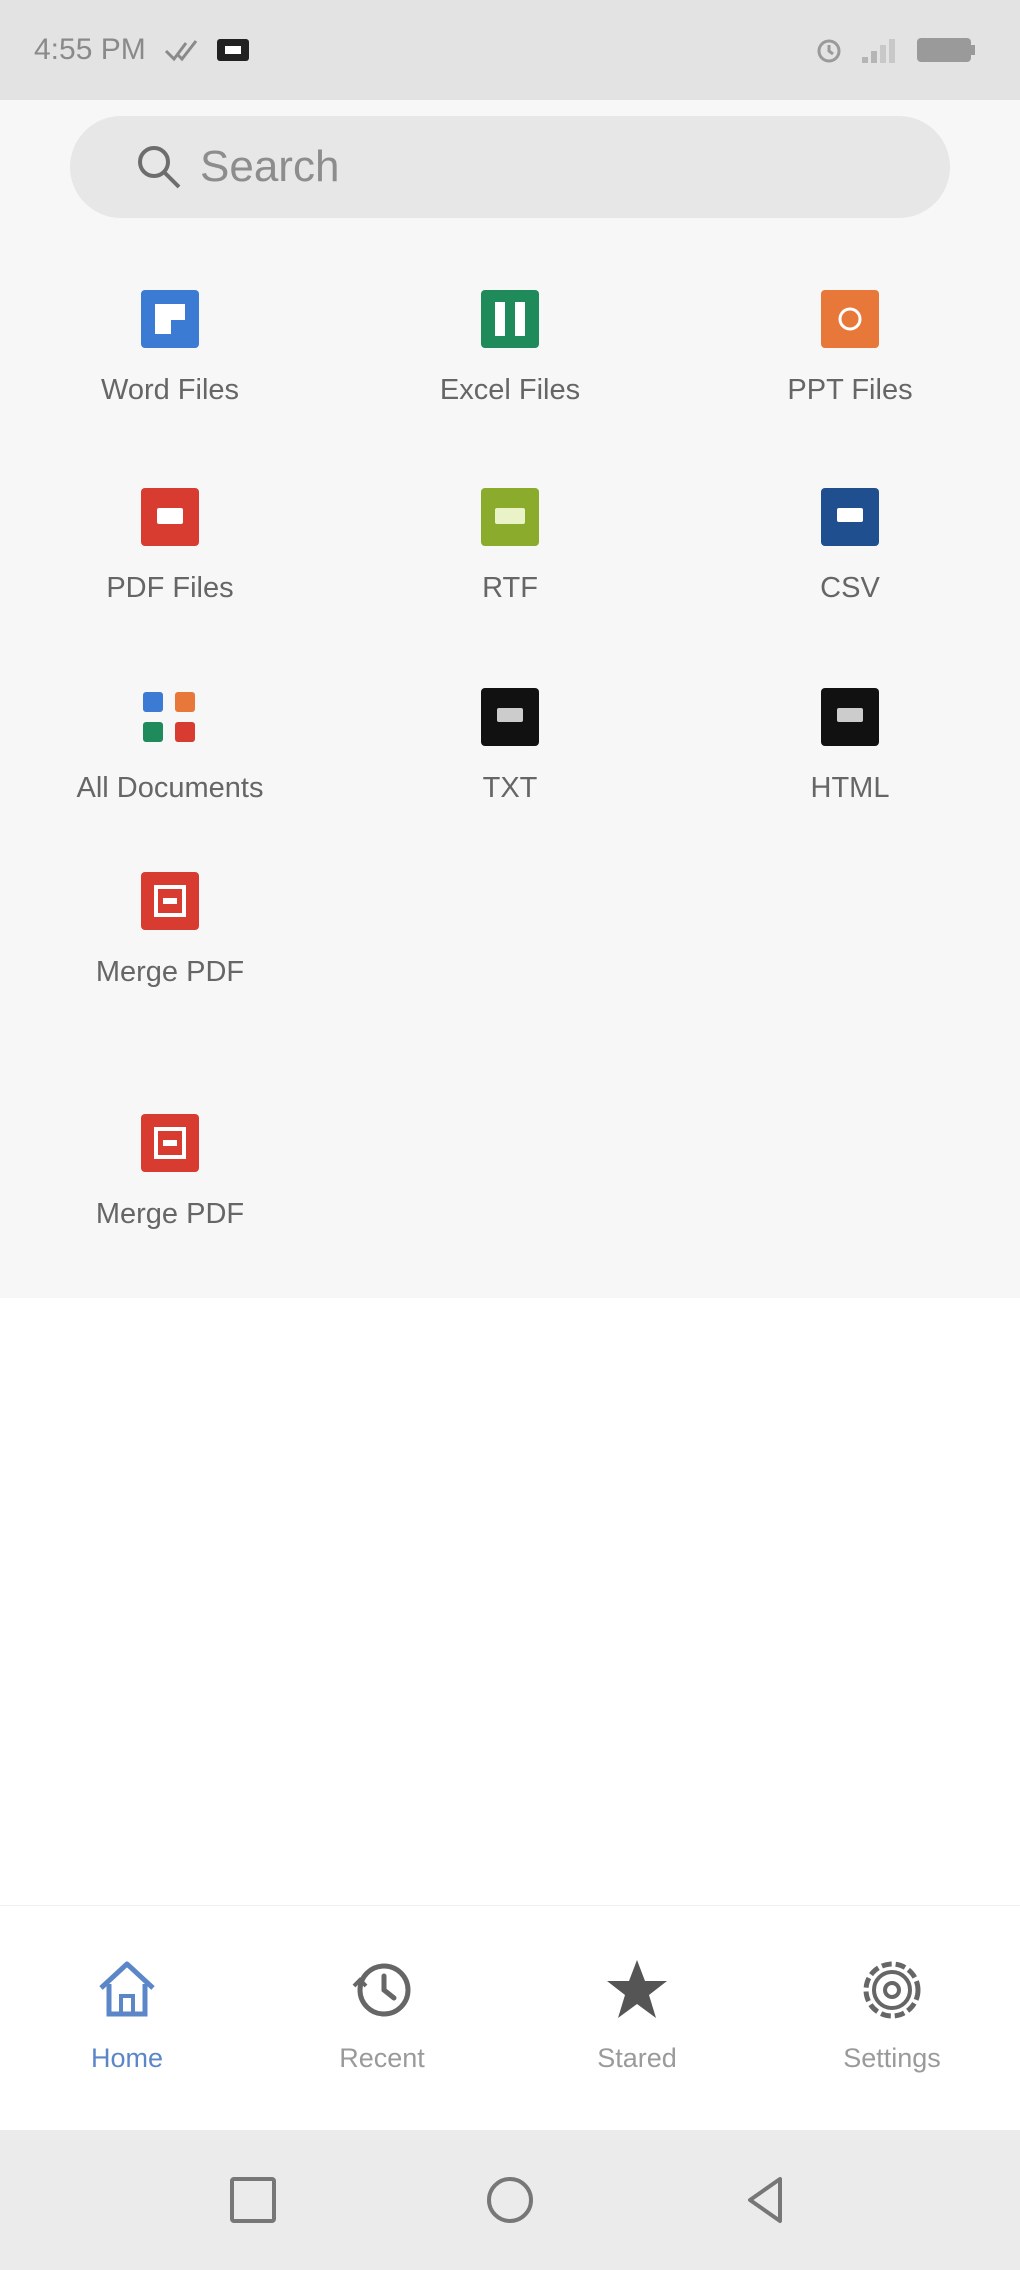  What do you see at coordinates (510, 568) in the screenshot?
I see `tile-rtf: RTF` at bounding box center [510, 568].